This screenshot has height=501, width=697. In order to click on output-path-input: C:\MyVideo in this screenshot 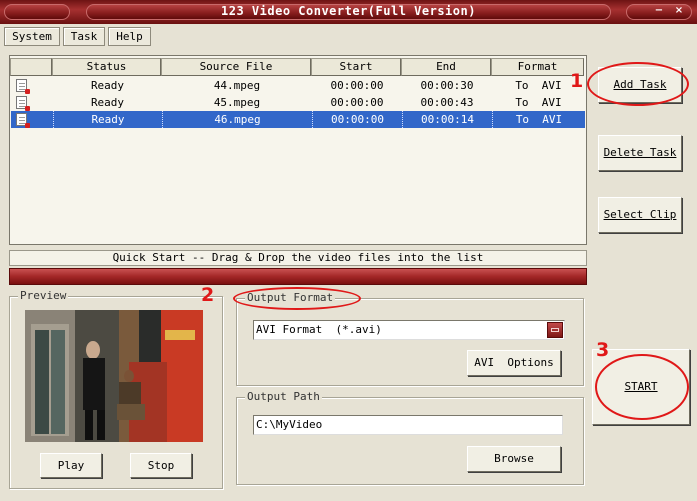, I will do `click(408, 425)`.